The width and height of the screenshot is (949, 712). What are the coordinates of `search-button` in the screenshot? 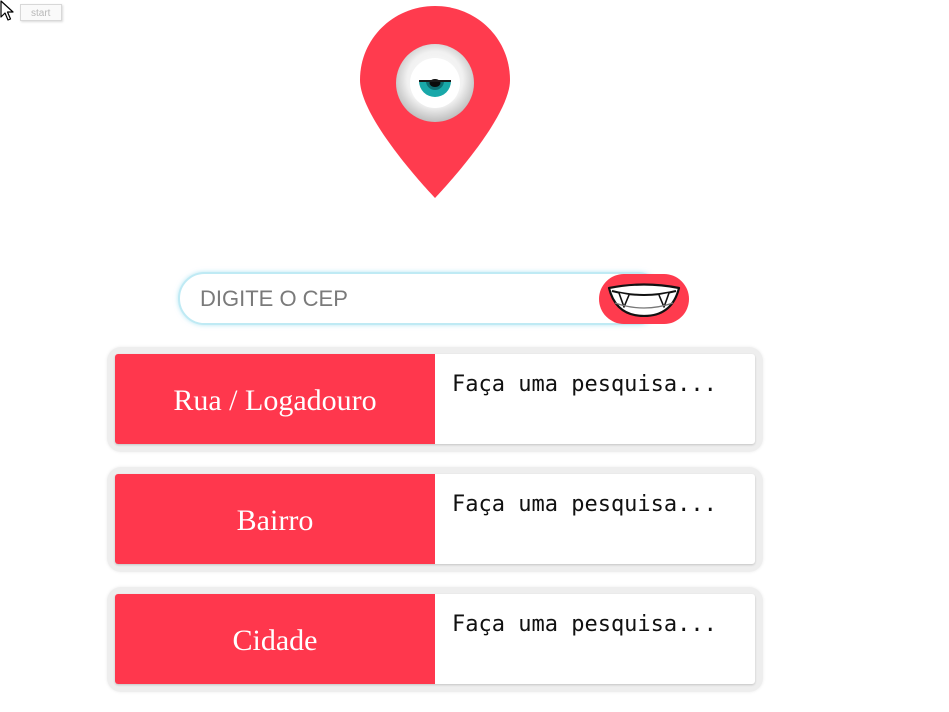 It's located at (644, 299).